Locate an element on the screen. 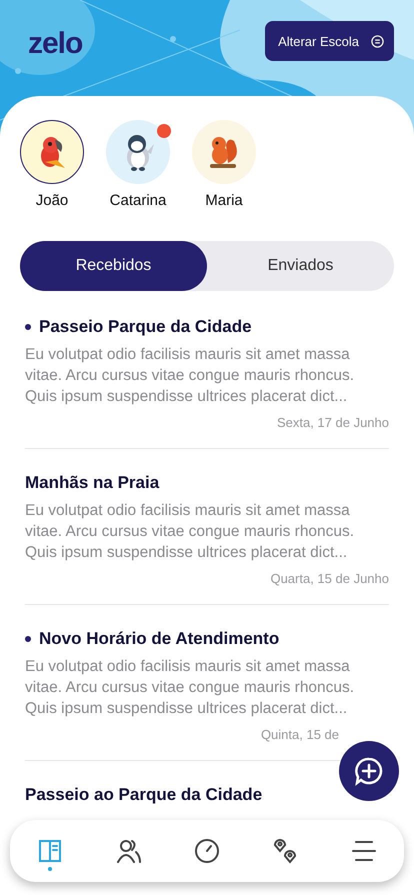  app-logo: zelo is located at coordinates (55, 44).